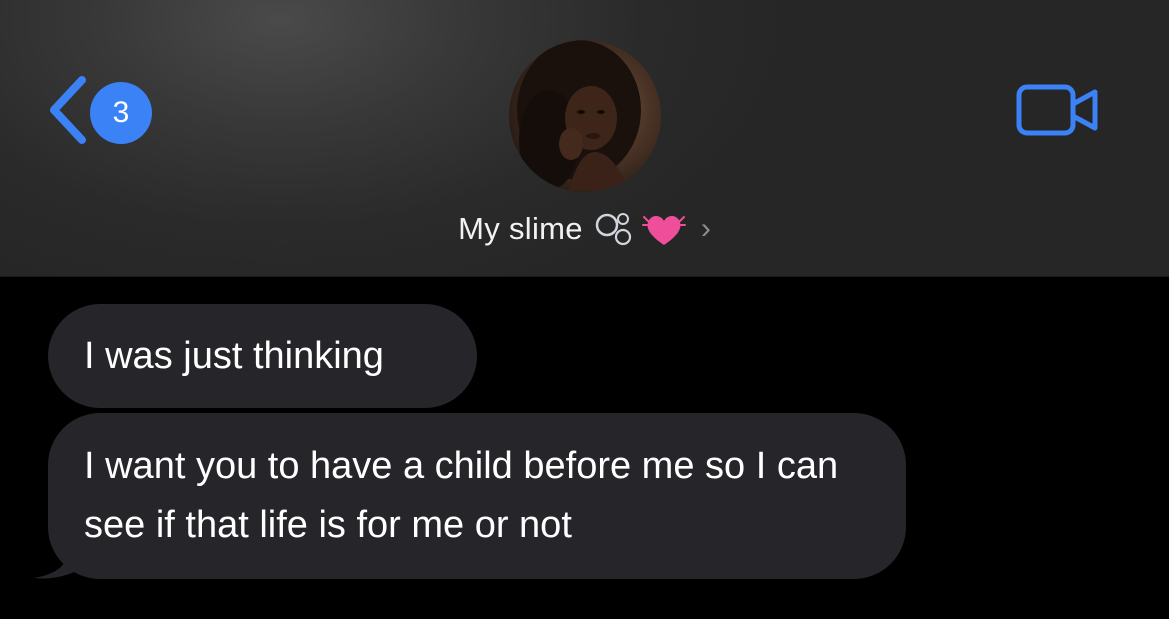  What do you see at coordinates (705, 228) in the screenshot?
I see `chevron-right-icon: ›` at bounding box center [705, 228].